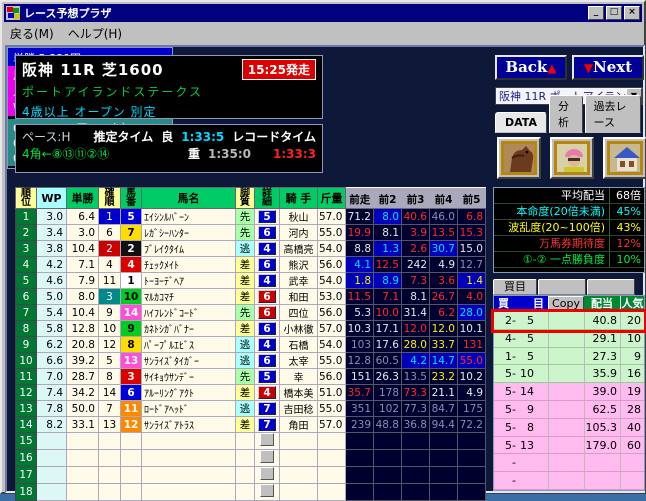  Describe the element at coordinates (519, 374) in the screenshot. I see `bet-kaime: 5-10` at that location.